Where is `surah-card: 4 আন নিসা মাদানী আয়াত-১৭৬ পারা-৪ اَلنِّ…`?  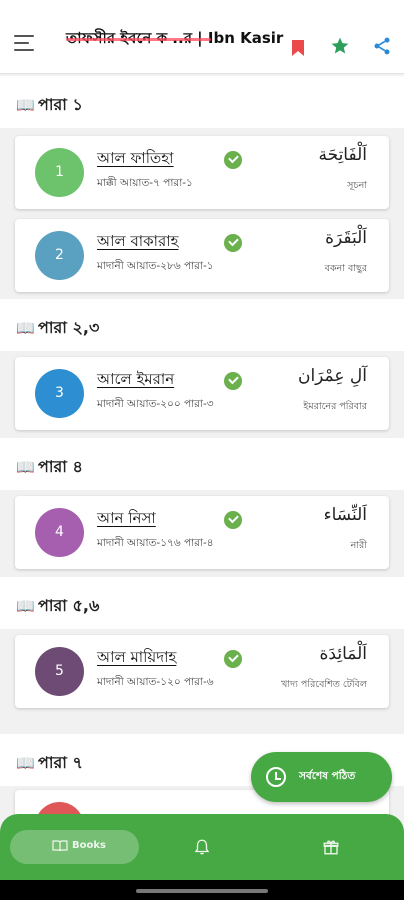
surah-card: 4 আন নিসা মাদানী আয়াত-১৭৬ পারা-৪ اَلنِّ… is located at coordinates (202, 532).